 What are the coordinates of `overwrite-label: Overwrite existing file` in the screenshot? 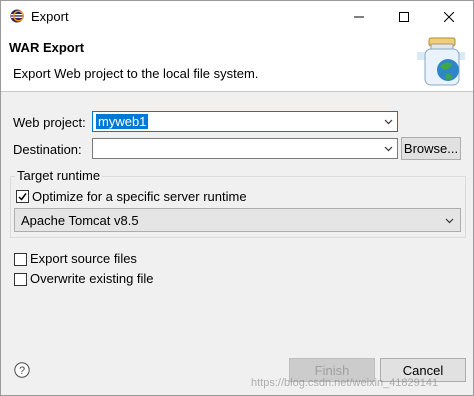 It's located at (92, 278).